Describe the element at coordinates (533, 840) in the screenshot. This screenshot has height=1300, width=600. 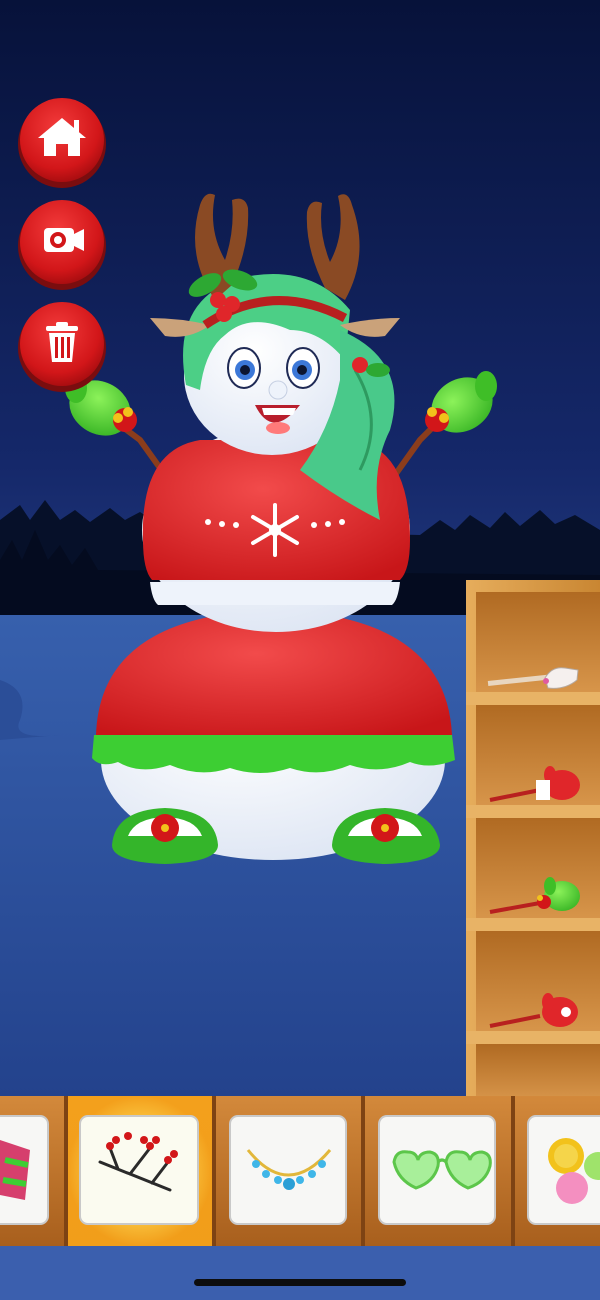
I see `item-shelf` at that location.